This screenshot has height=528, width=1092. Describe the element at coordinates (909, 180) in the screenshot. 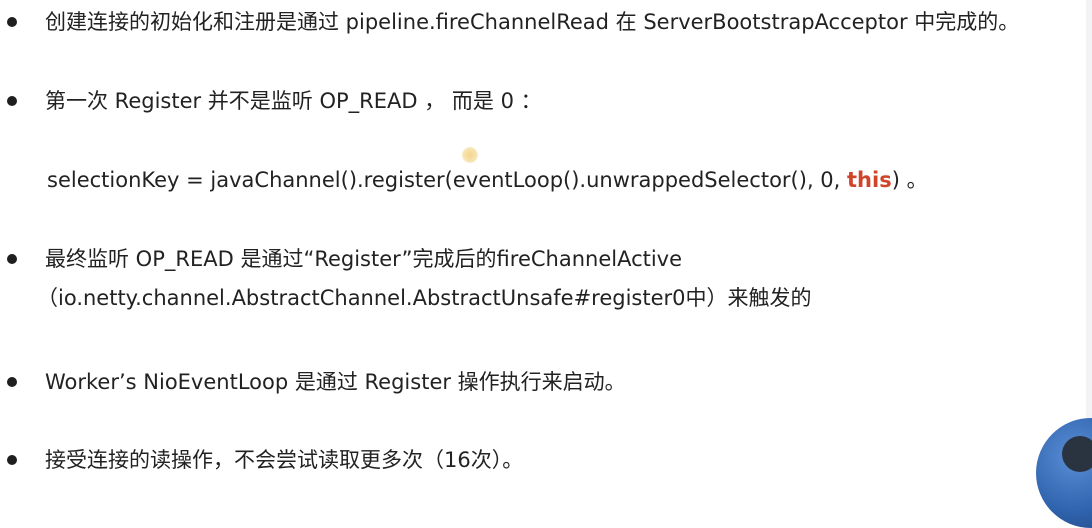

I see `code-suffix: ) 。` at that location.